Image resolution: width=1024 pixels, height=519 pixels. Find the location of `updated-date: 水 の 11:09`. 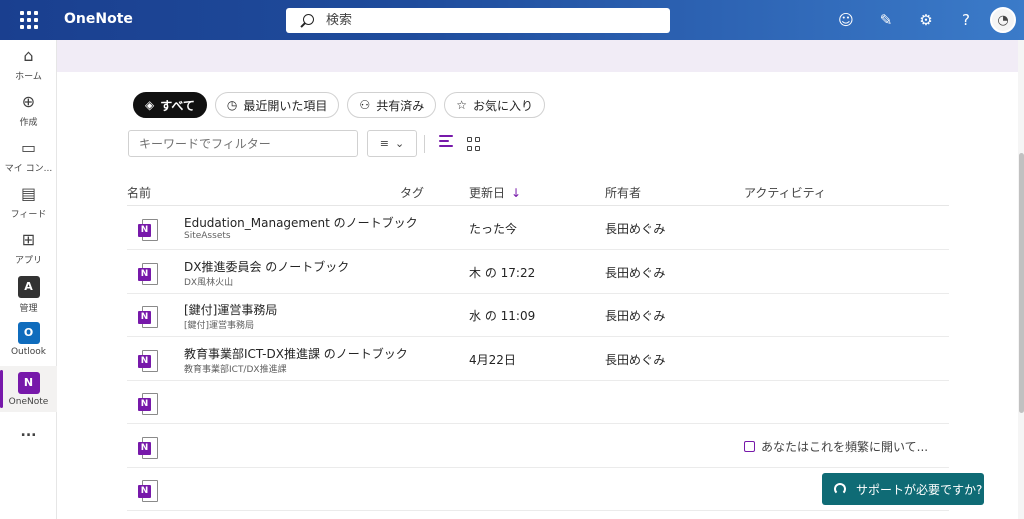

updated-date: 水 の 11:09 is located at coordinates (502, 316).